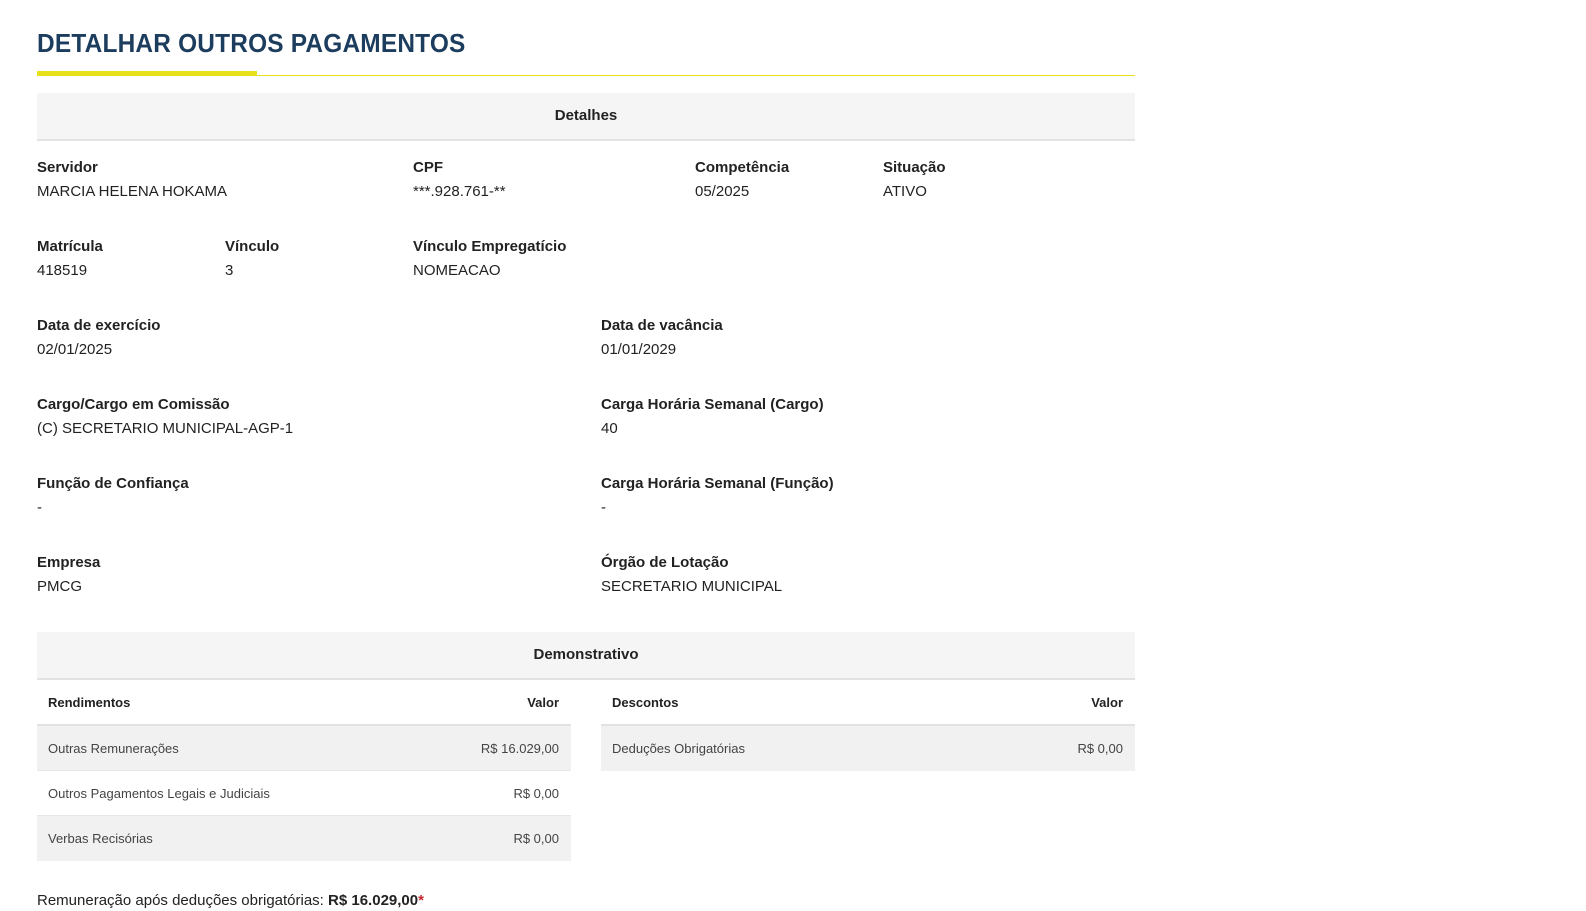 This screenshot has width=1586, height=911. Describe the element at coordinates (113, 496) in the screenshot. I see `field-funcao-confianca: Função de Confiança -` at that location.